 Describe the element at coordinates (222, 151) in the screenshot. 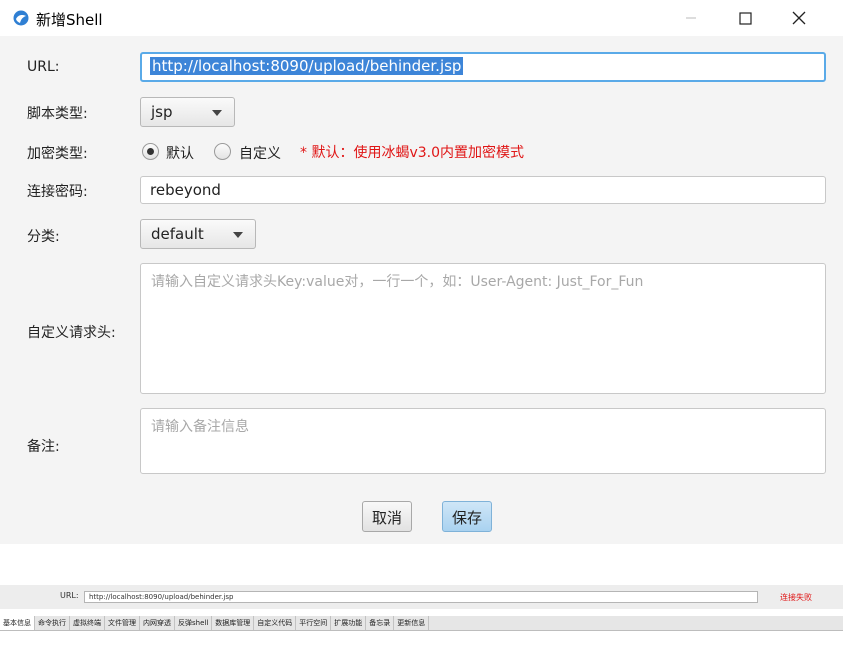

I see `radio-custom` at that location.